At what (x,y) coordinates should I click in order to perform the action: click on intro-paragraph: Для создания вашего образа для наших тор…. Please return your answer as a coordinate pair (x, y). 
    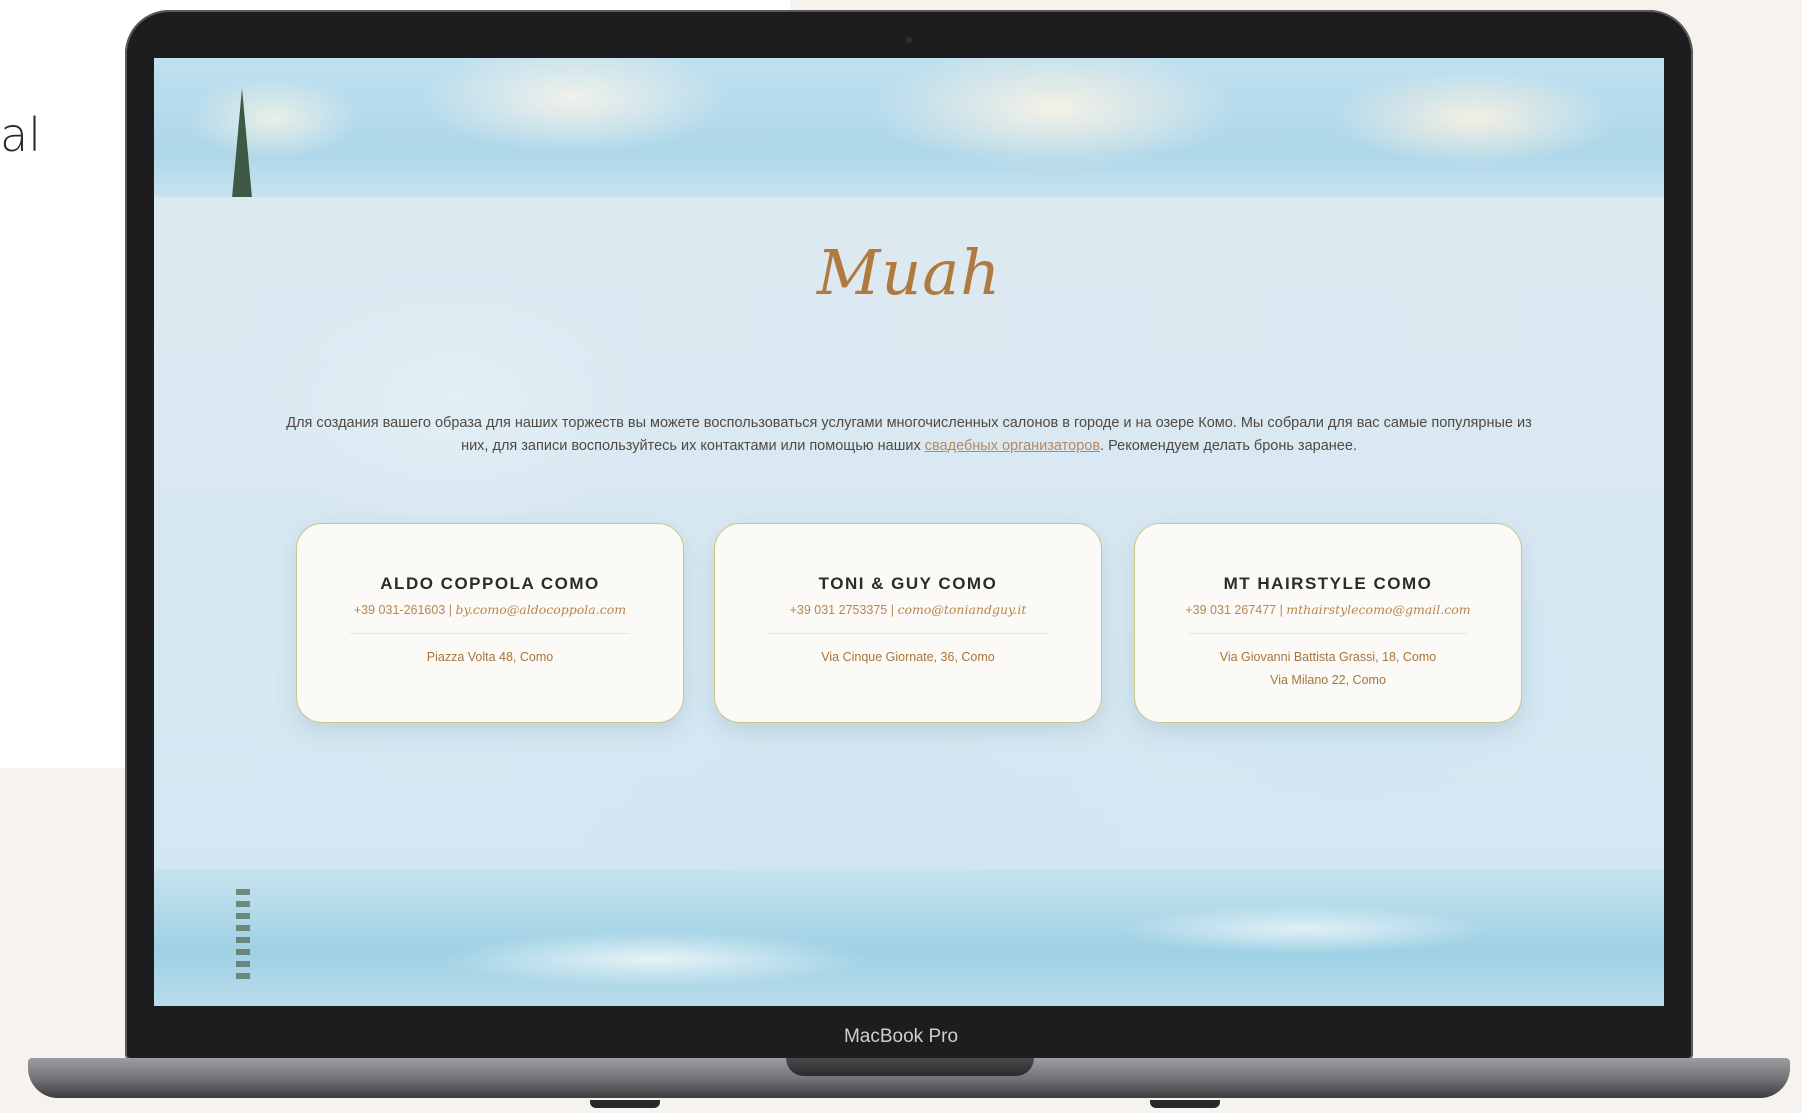
    Looking at the image, I should click on (909, 435).